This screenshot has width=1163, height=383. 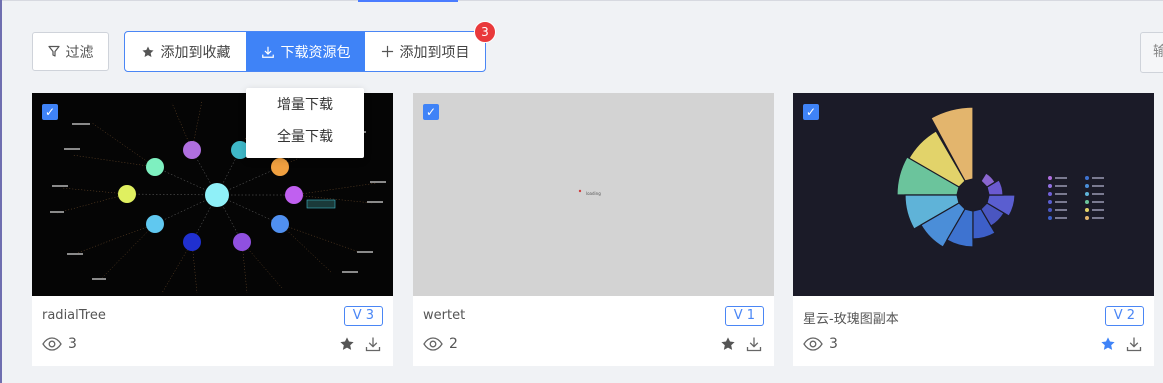 I want to click on download-pack-label: 下载资源包, so click(x=315, y=52).